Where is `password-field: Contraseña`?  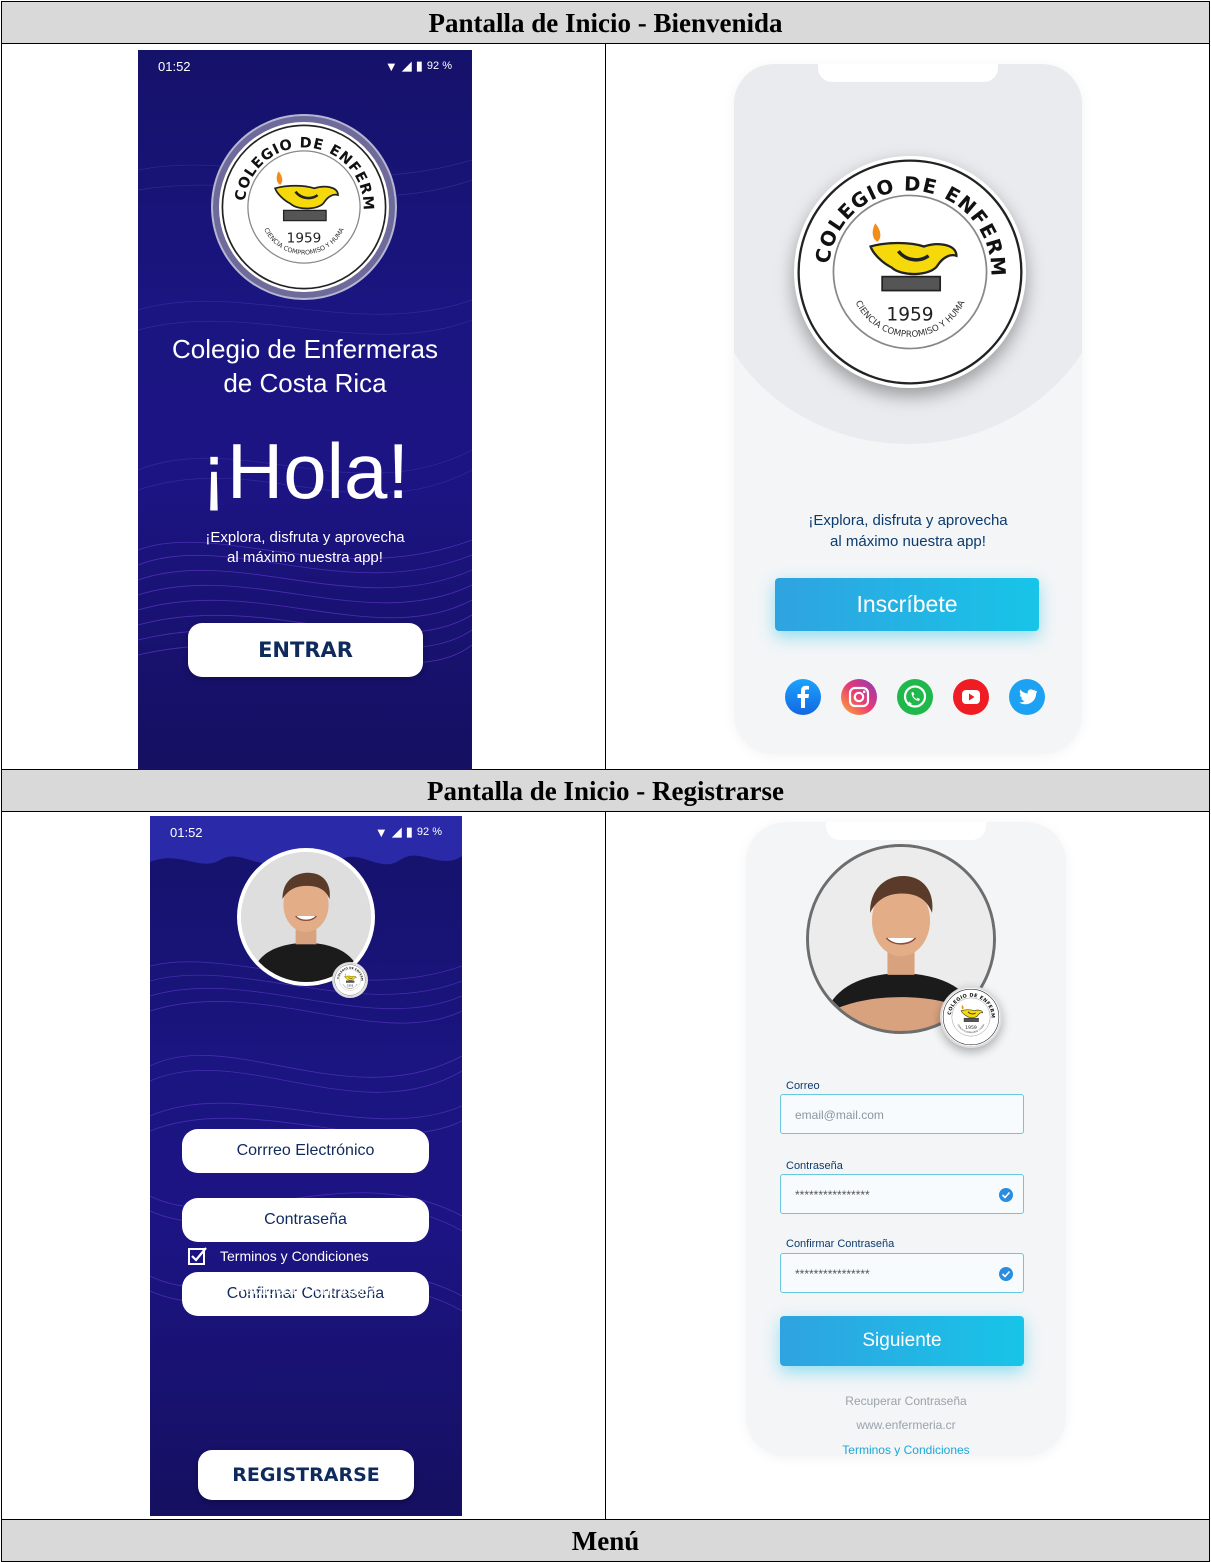
password-field: Contraseña is located at coordinates (305, 1220).